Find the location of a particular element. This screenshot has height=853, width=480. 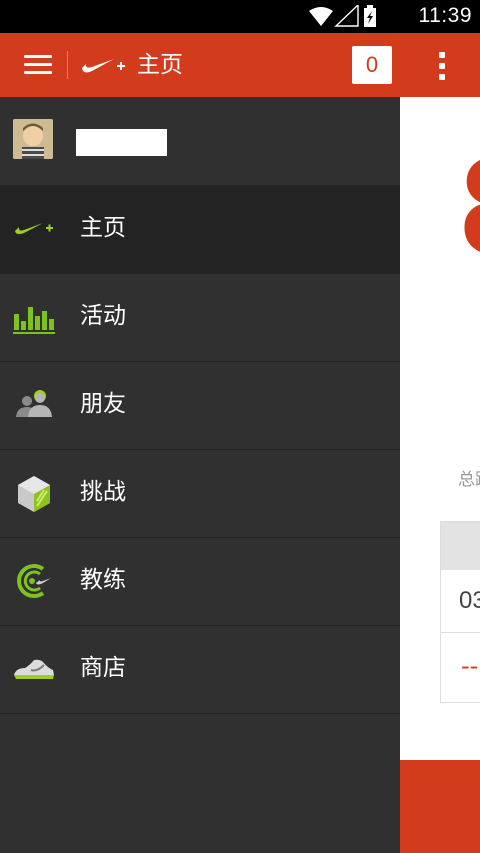

status-icons is located at coordinates (342, 16).